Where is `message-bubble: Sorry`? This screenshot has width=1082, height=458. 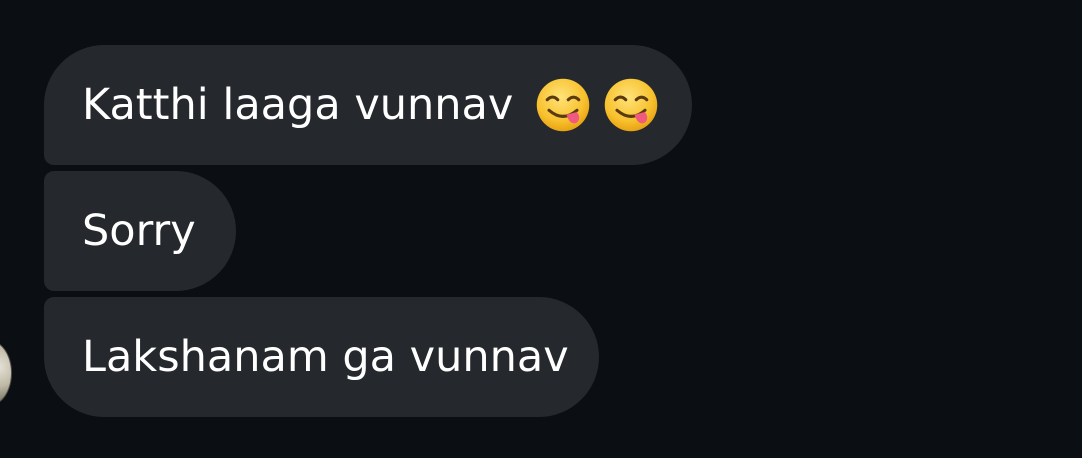 message-bubble: Sorry is located at coordinates (140, 231).